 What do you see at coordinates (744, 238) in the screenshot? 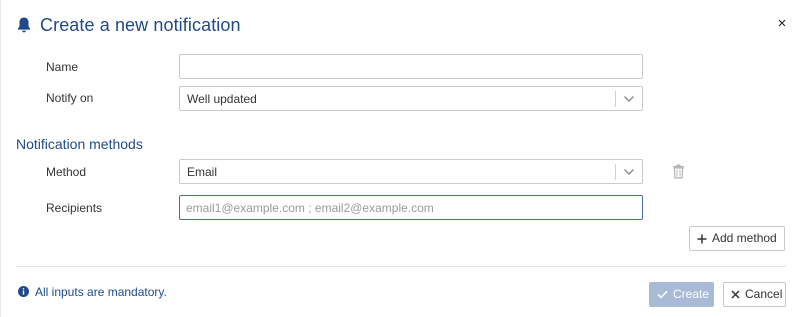
I see `add-method-label: Add method` at bounding box center [744, 238].